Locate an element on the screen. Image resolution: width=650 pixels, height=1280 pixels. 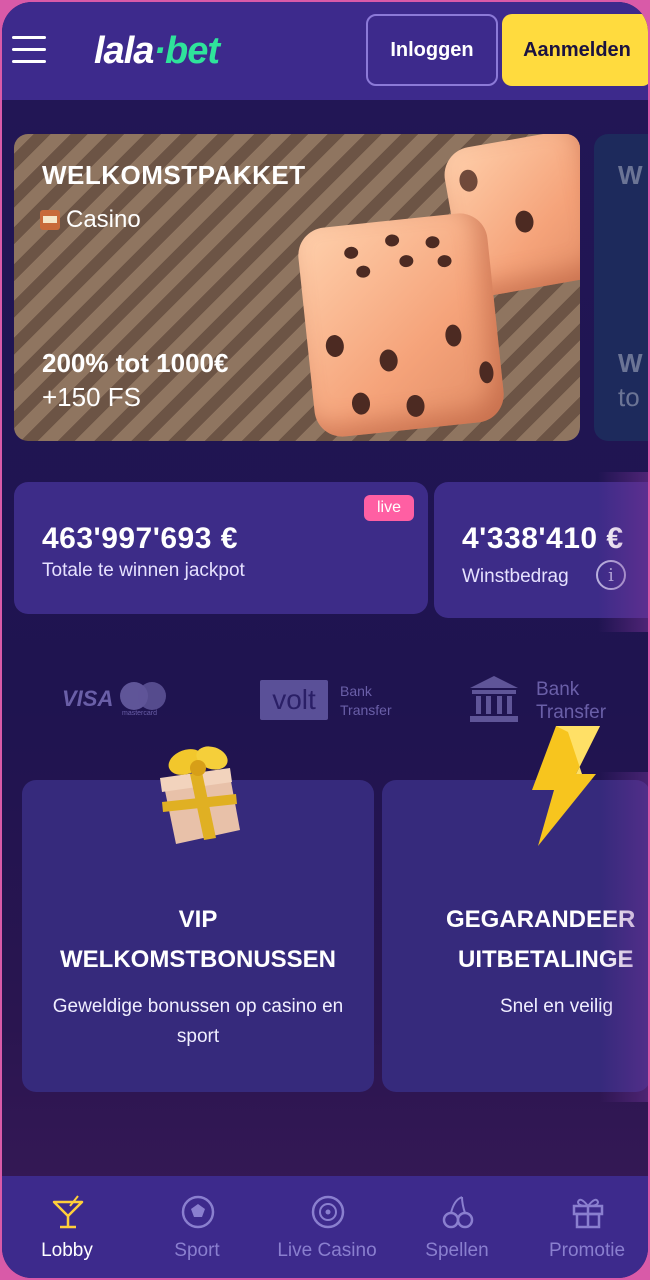
promo-next-title: W is located at coordinates (630, 175).